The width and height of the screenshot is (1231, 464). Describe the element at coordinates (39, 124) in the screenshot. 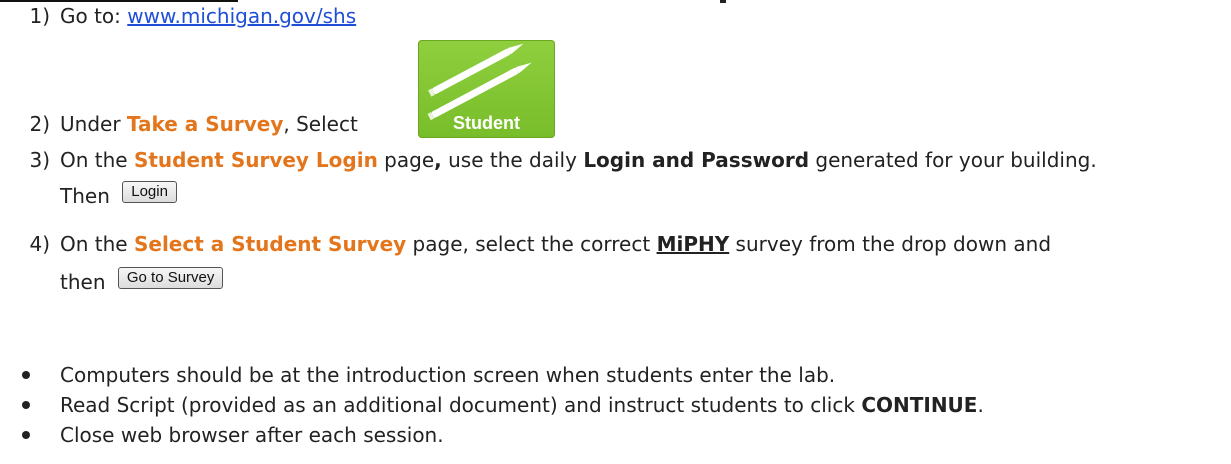

I see `step-number: 2)` at that location.